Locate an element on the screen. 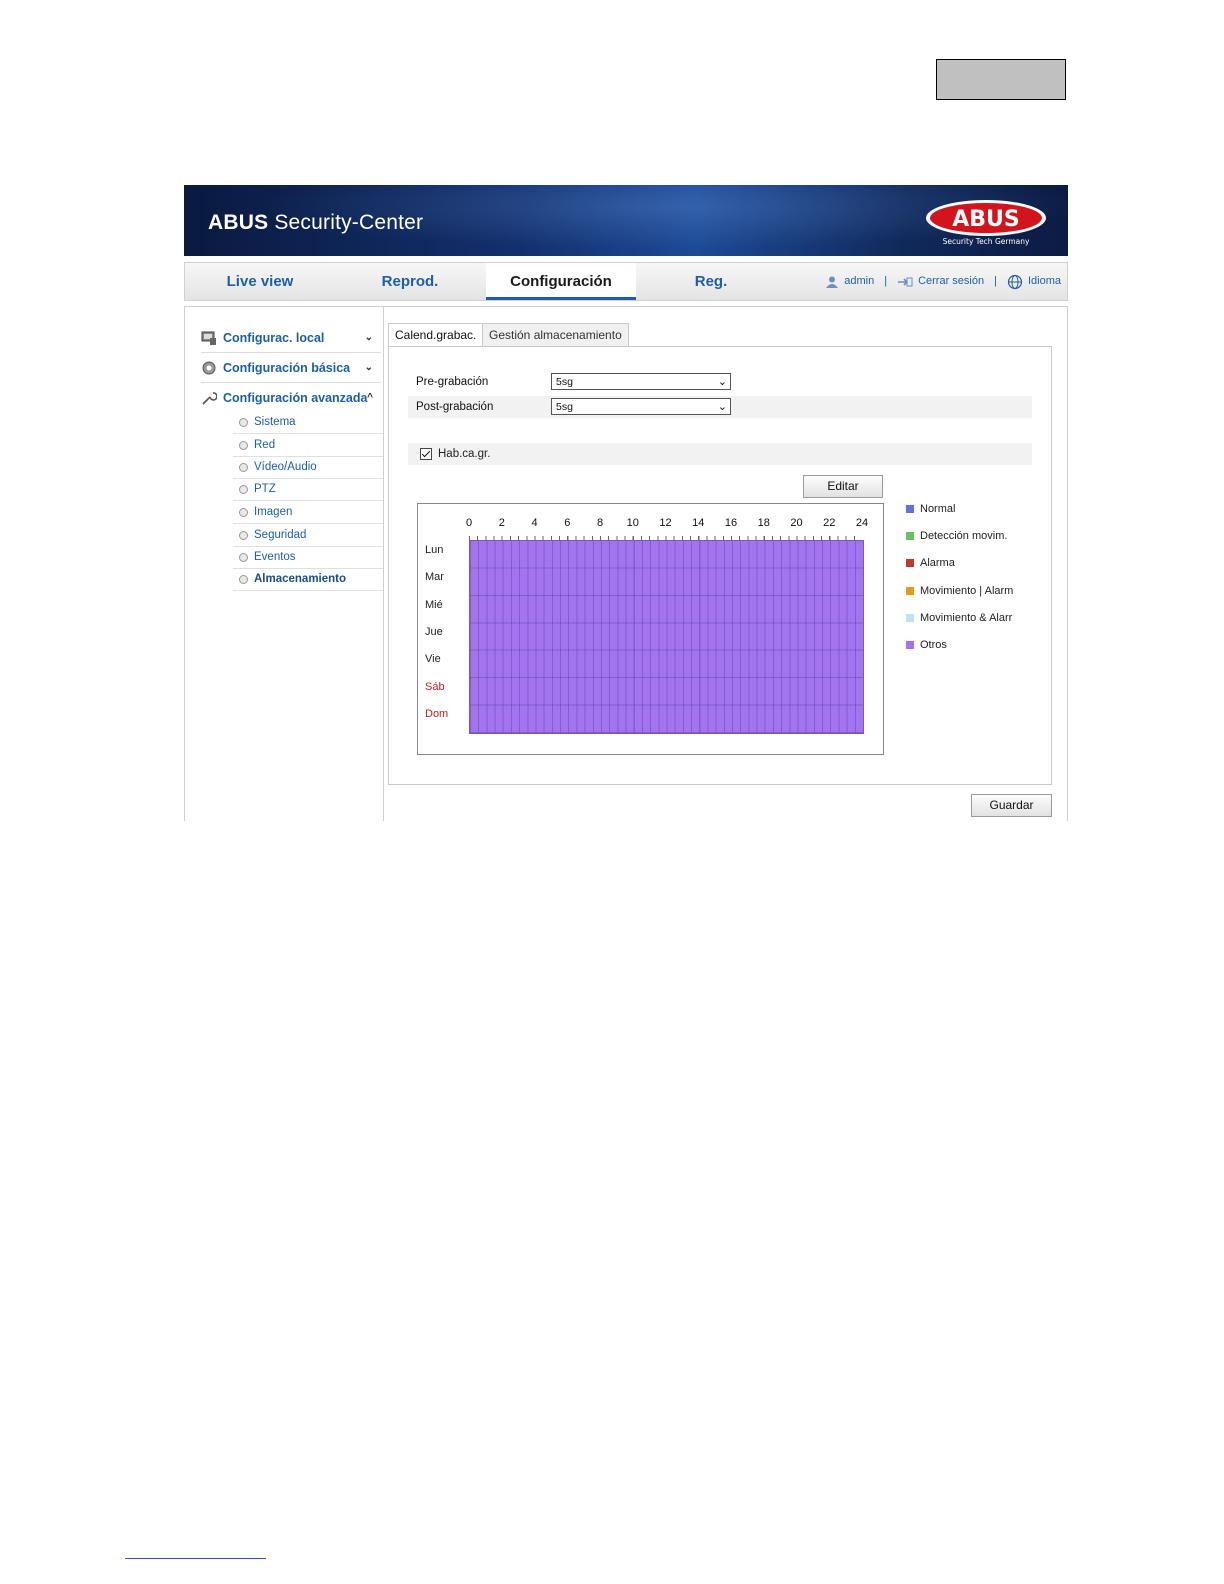 This screenshot has height=1584, width=1224. language-label: Idioma is located at coordinates (1044, 281).